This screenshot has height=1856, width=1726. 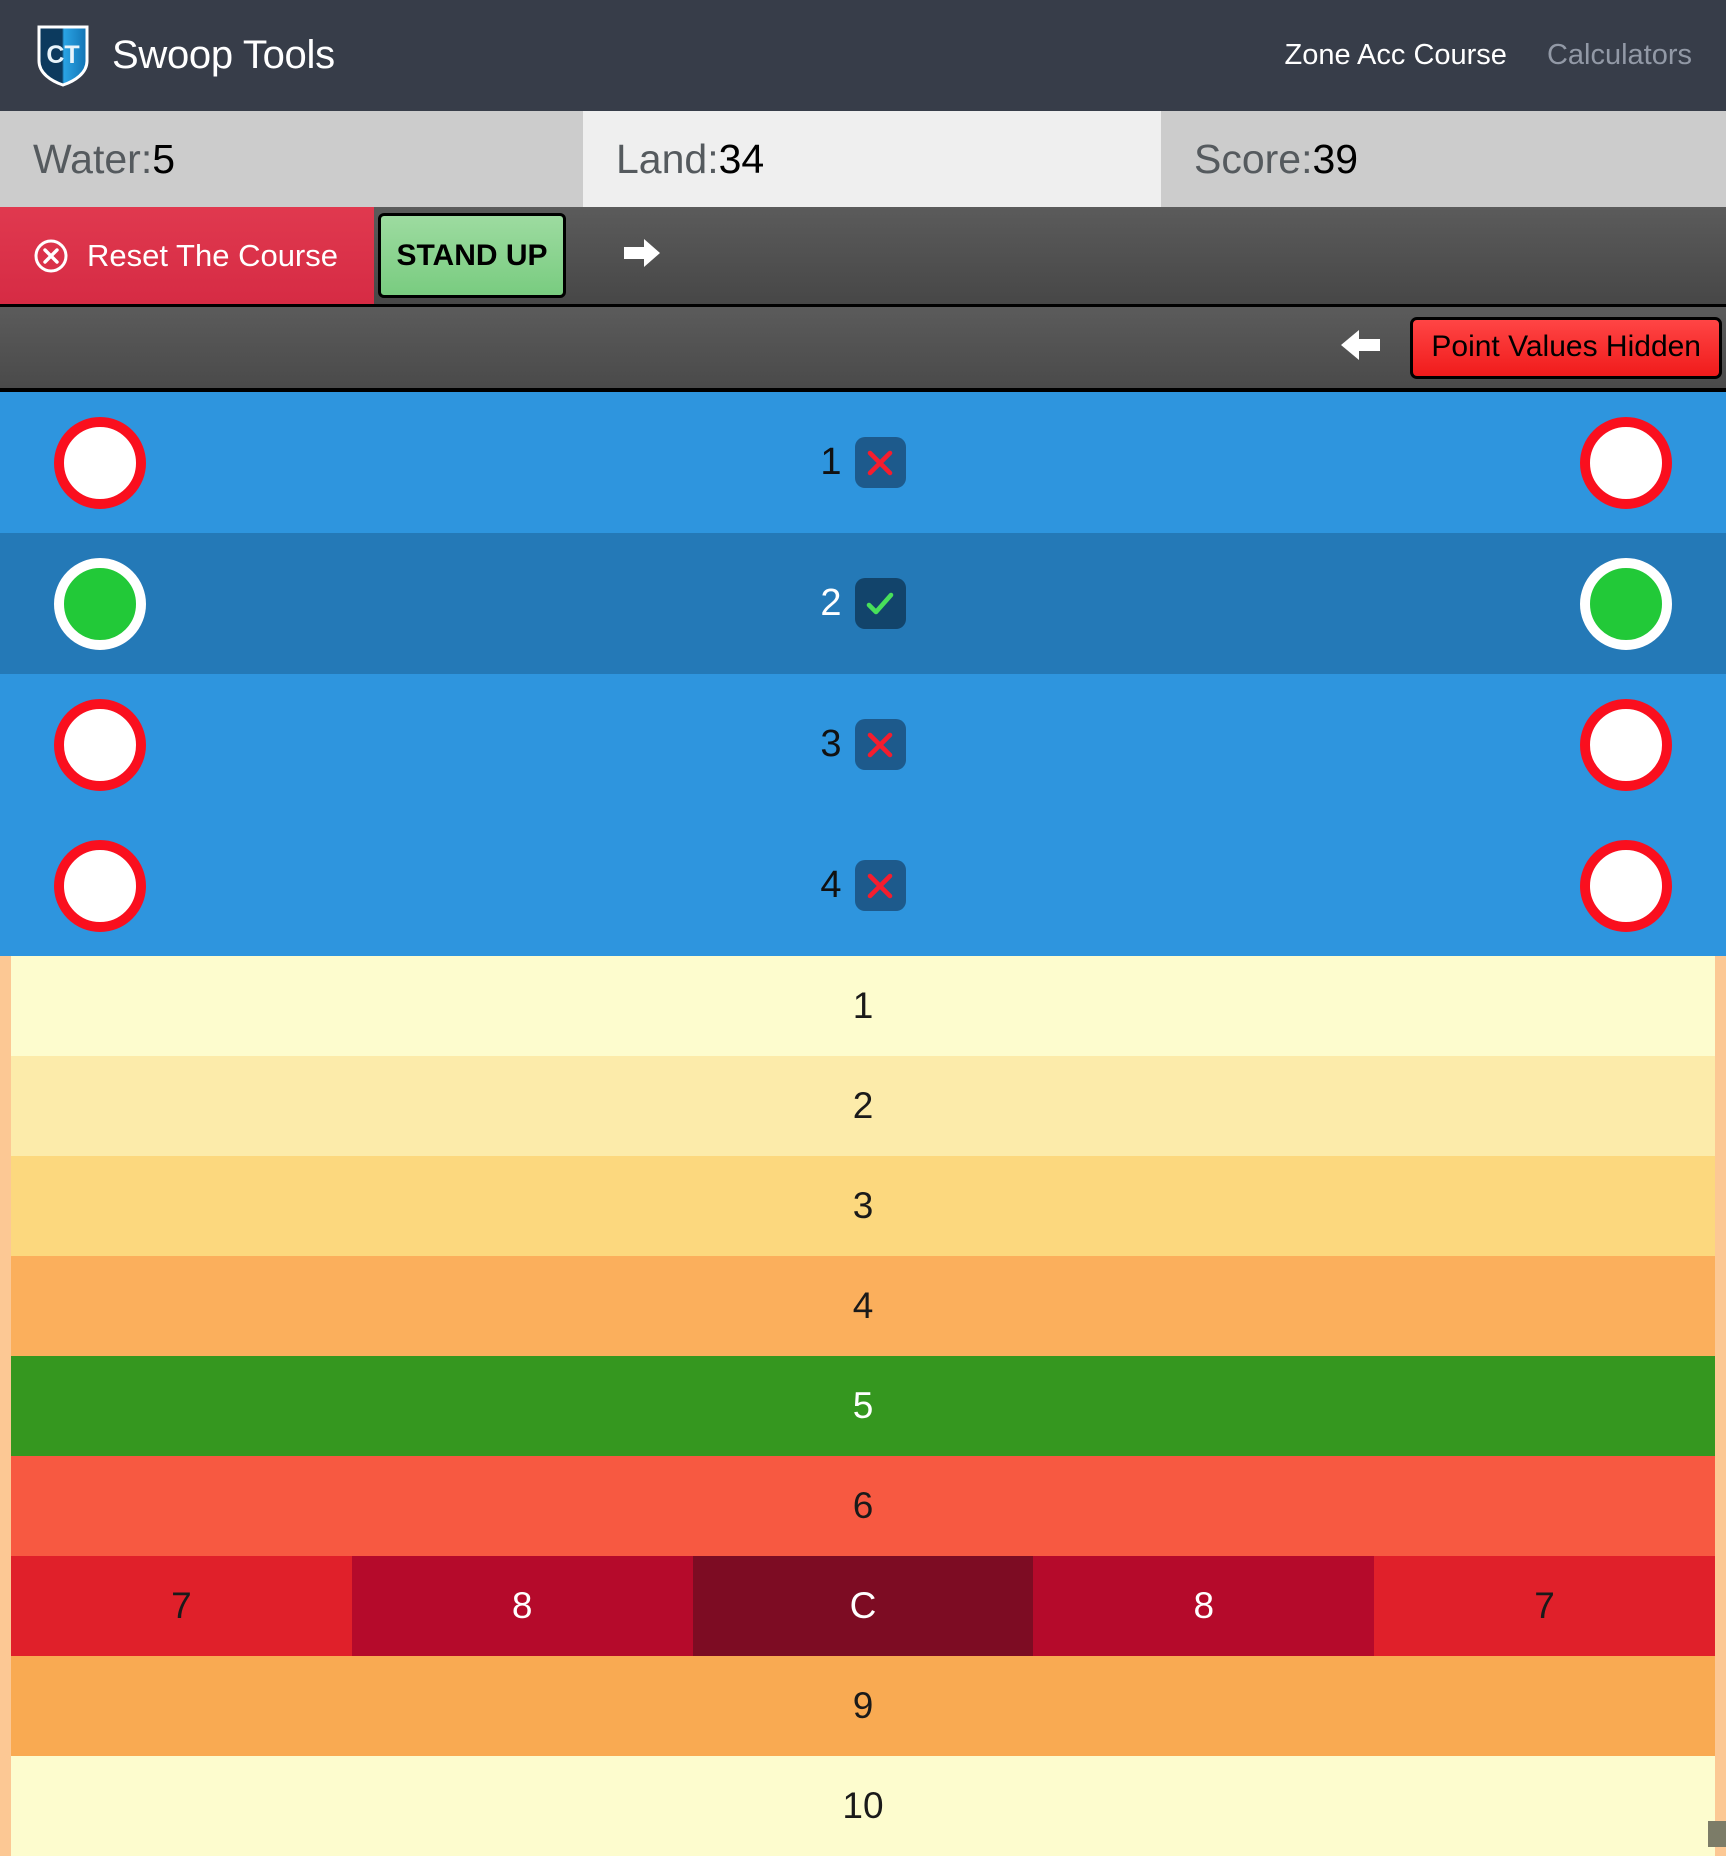 I want to click on stat-score-label: Score:, so click(x=1253, y=158).